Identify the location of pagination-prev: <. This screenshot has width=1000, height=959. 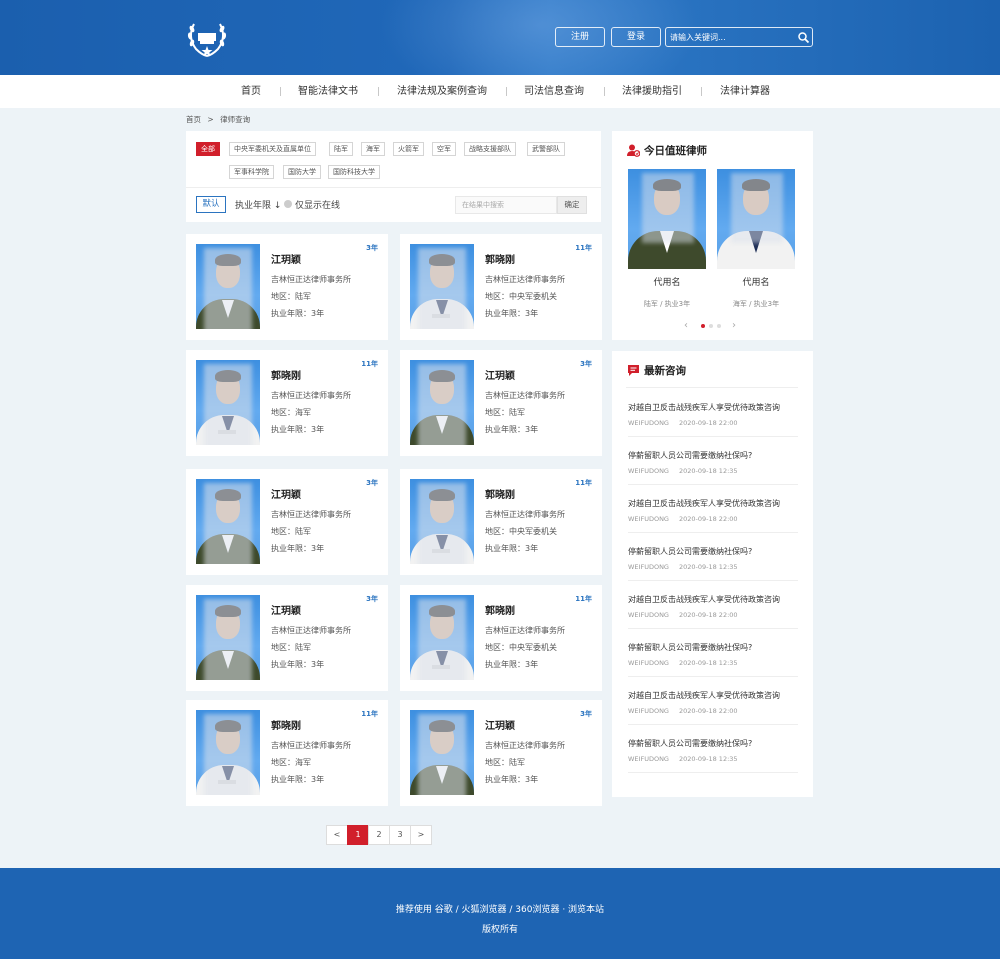
(337, 835).